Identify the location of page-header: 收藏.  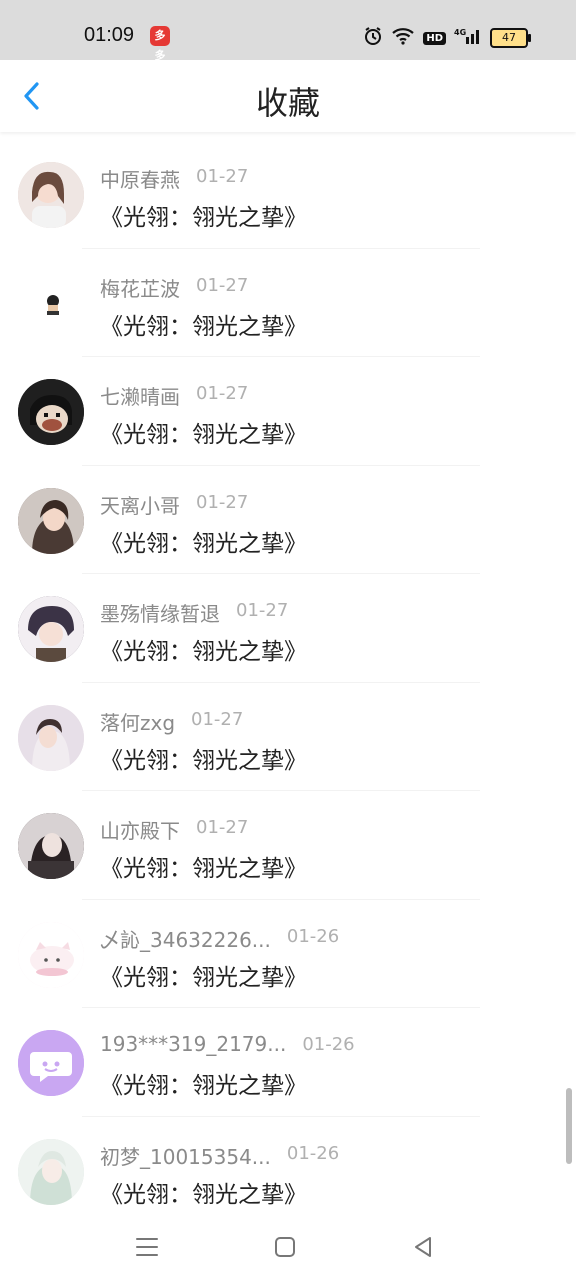
(288, 96).